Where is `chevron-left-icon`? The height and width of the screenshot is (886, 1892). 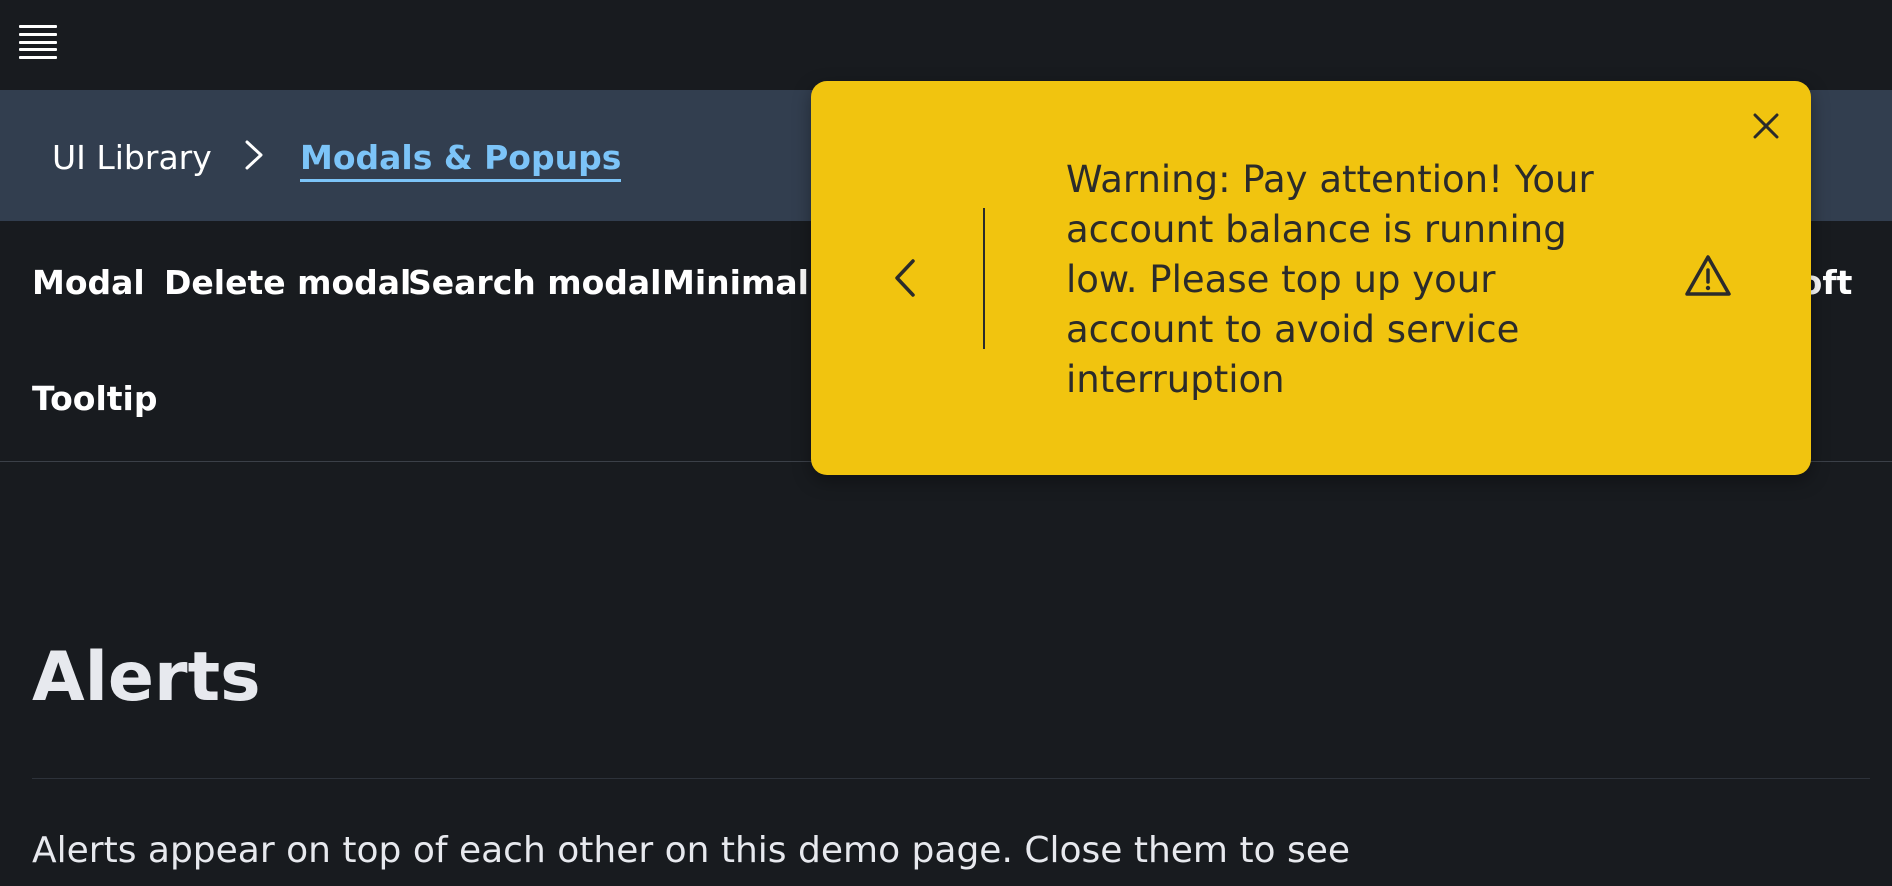
chevron-left-icon is located at coordinates (905, 278).